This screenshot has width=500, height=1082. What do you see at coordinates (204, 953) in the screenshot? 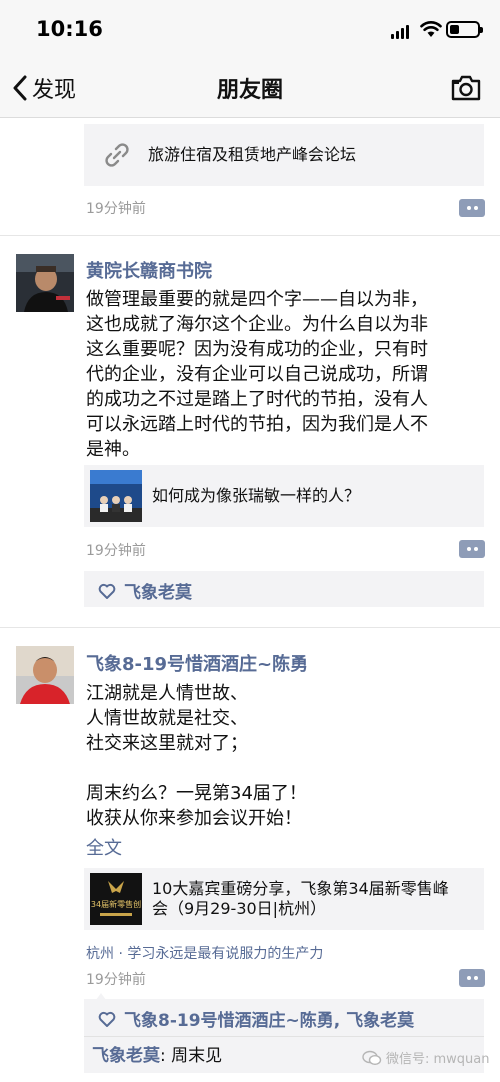
I see `post-location: 杭州 · 学习永远是最有说服力的生产力` at bounding box center [204, 953].